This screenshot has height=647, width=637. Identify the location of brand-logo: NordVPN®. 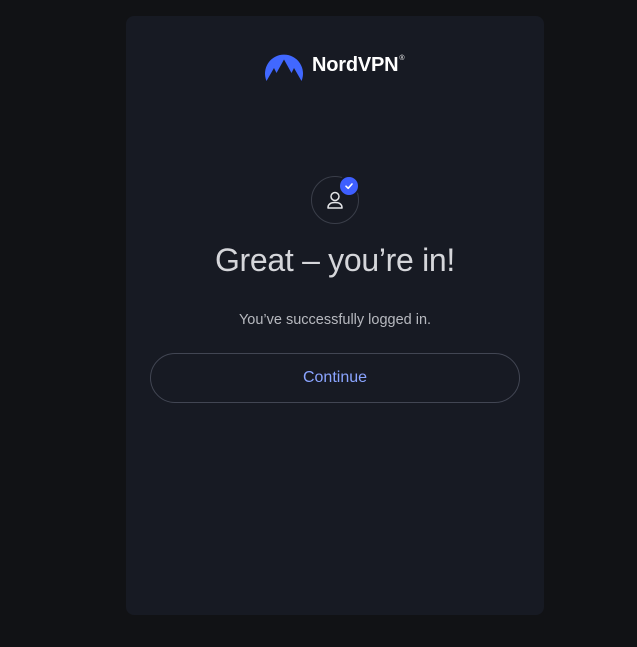
(334, 65).